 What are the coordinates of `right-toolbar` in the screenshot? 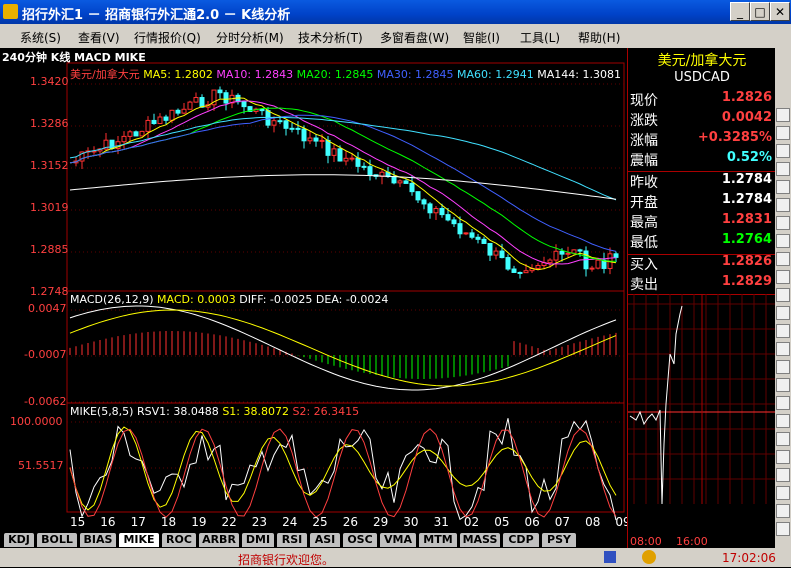 It's located at (783, 298).